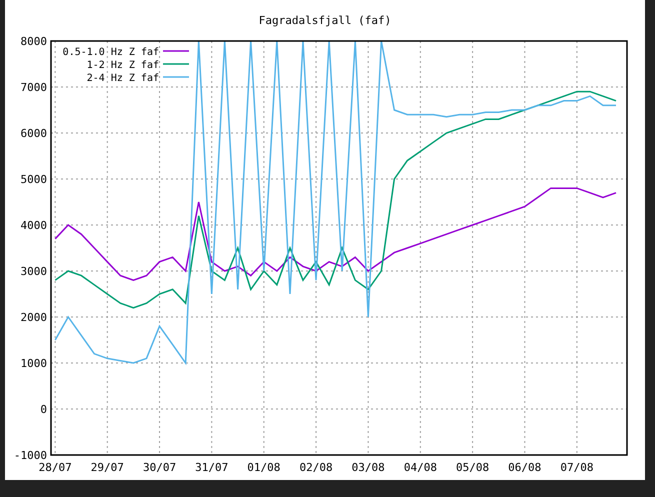 The width and height of the screenshot is (655, 497). I want to click on x-tick-label: 04/08, so click(420, 467).